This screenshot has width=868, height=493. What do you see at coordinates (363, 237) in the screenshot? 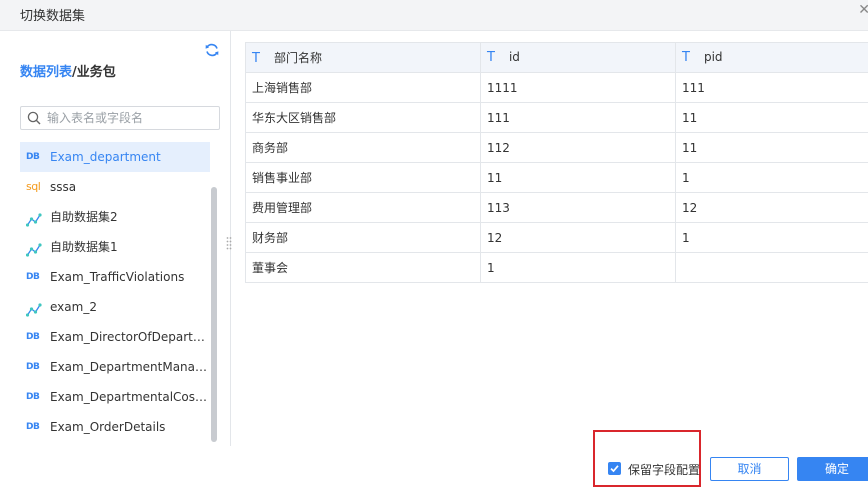
I see `table-cell: 财务部` at bounding box center [363, 237].